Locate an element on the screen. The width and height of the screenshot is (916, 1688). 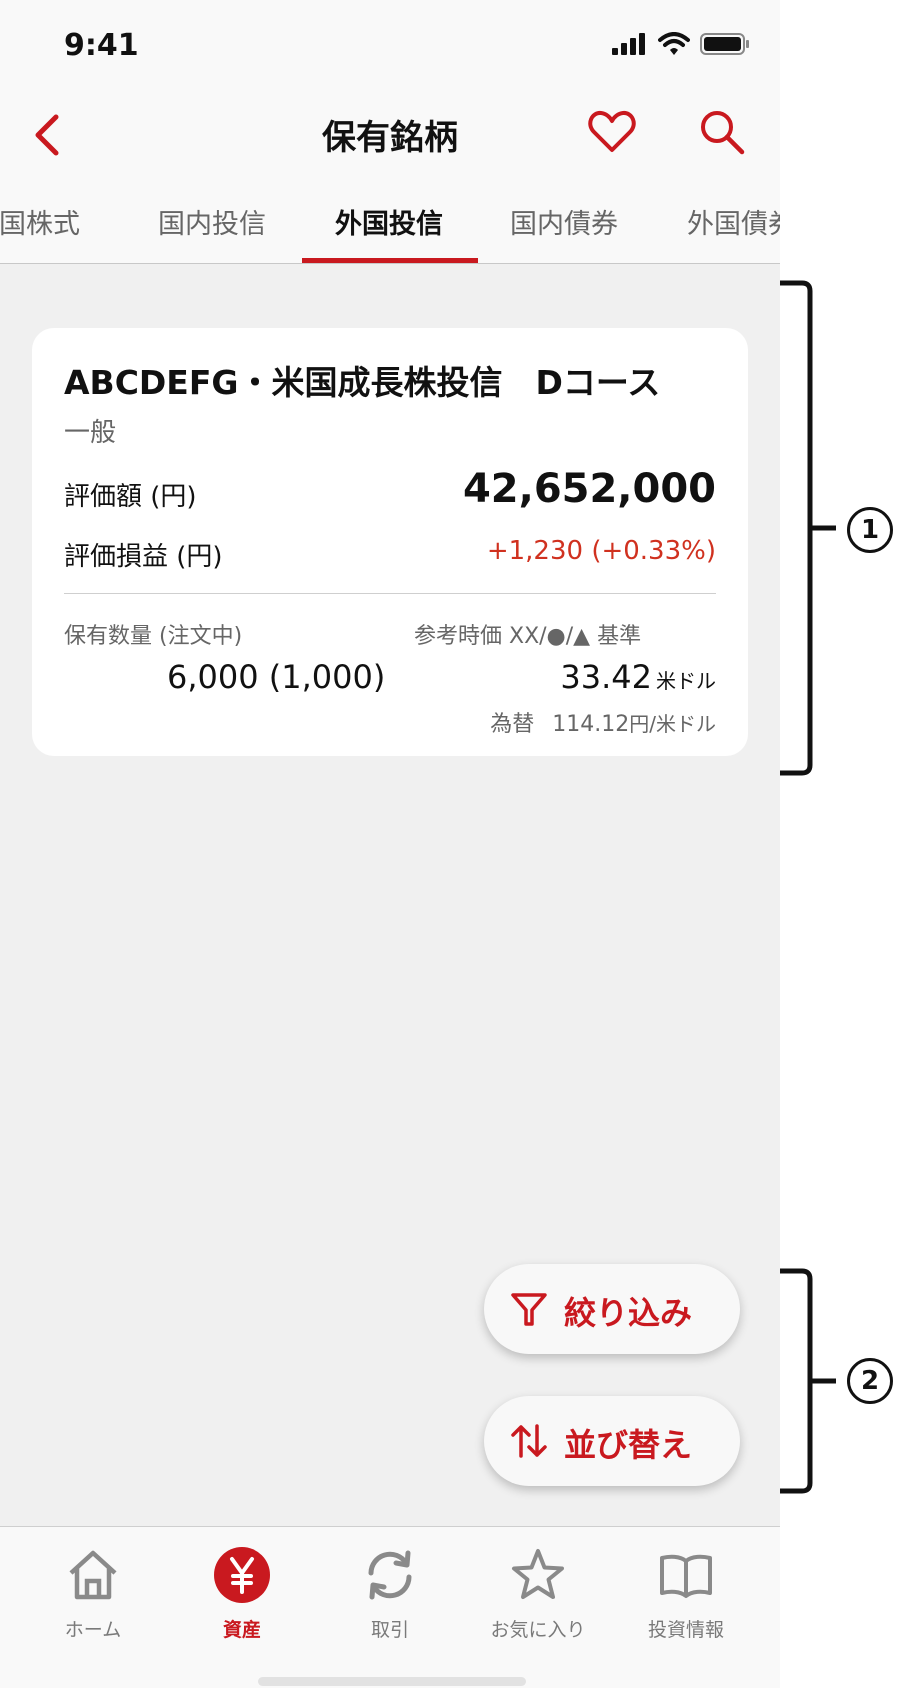
tab-foreign-stocks: 外国株式 is located at coordinates (40, 221).